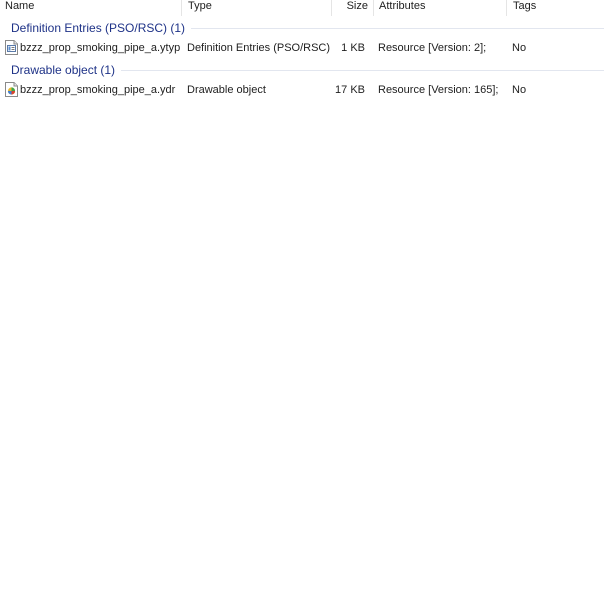 The width and height of the screenshot is (604, 603). Describe the element at coordinates (353, 48) in the screenshot. I see `file-size: 1 KB` at that location.